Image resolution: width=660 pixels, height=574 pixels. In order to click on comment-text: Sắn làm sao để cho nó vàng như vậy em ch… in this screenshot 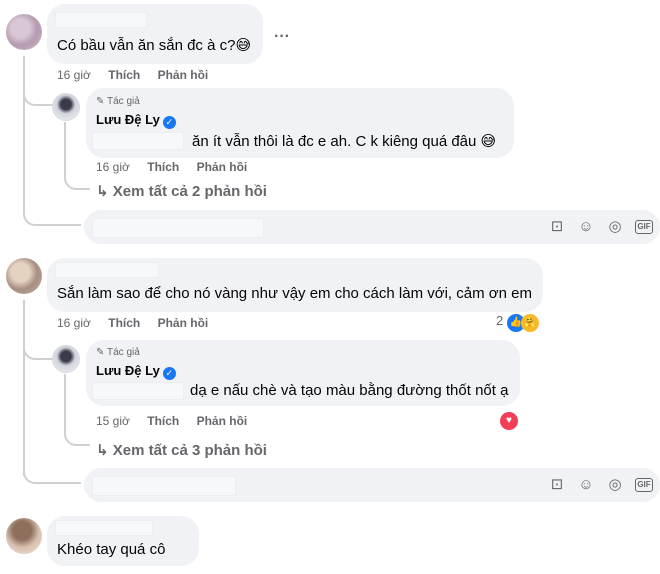, I will do `click(294, 293)`.